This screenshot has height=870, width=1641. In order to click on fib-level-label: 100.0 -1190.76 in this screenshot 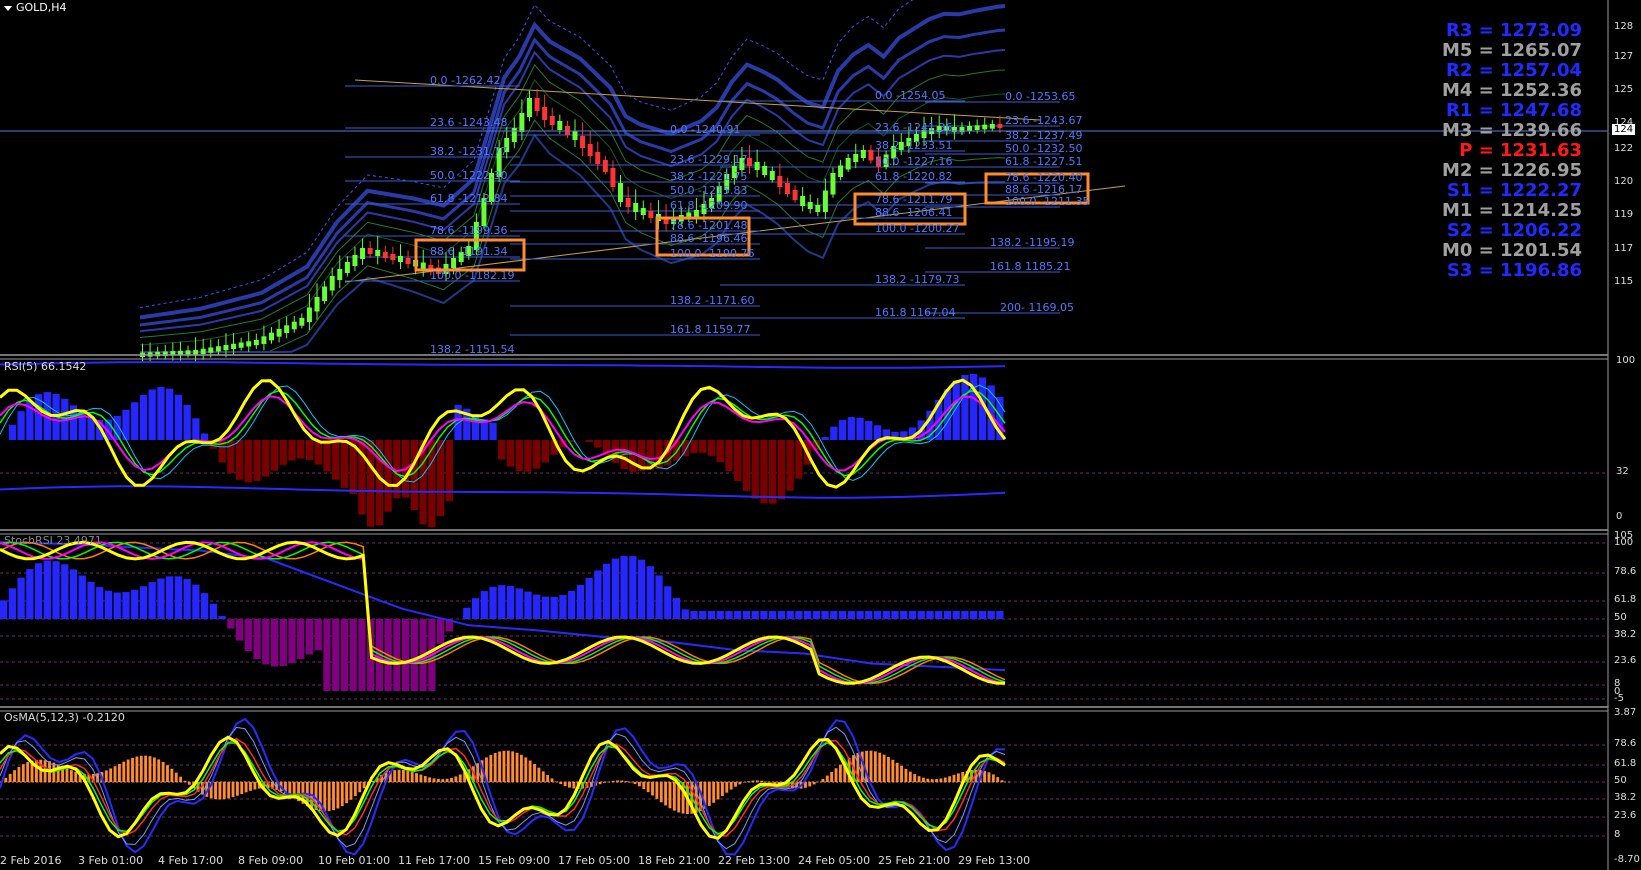, I will do `click(712, 253)`.